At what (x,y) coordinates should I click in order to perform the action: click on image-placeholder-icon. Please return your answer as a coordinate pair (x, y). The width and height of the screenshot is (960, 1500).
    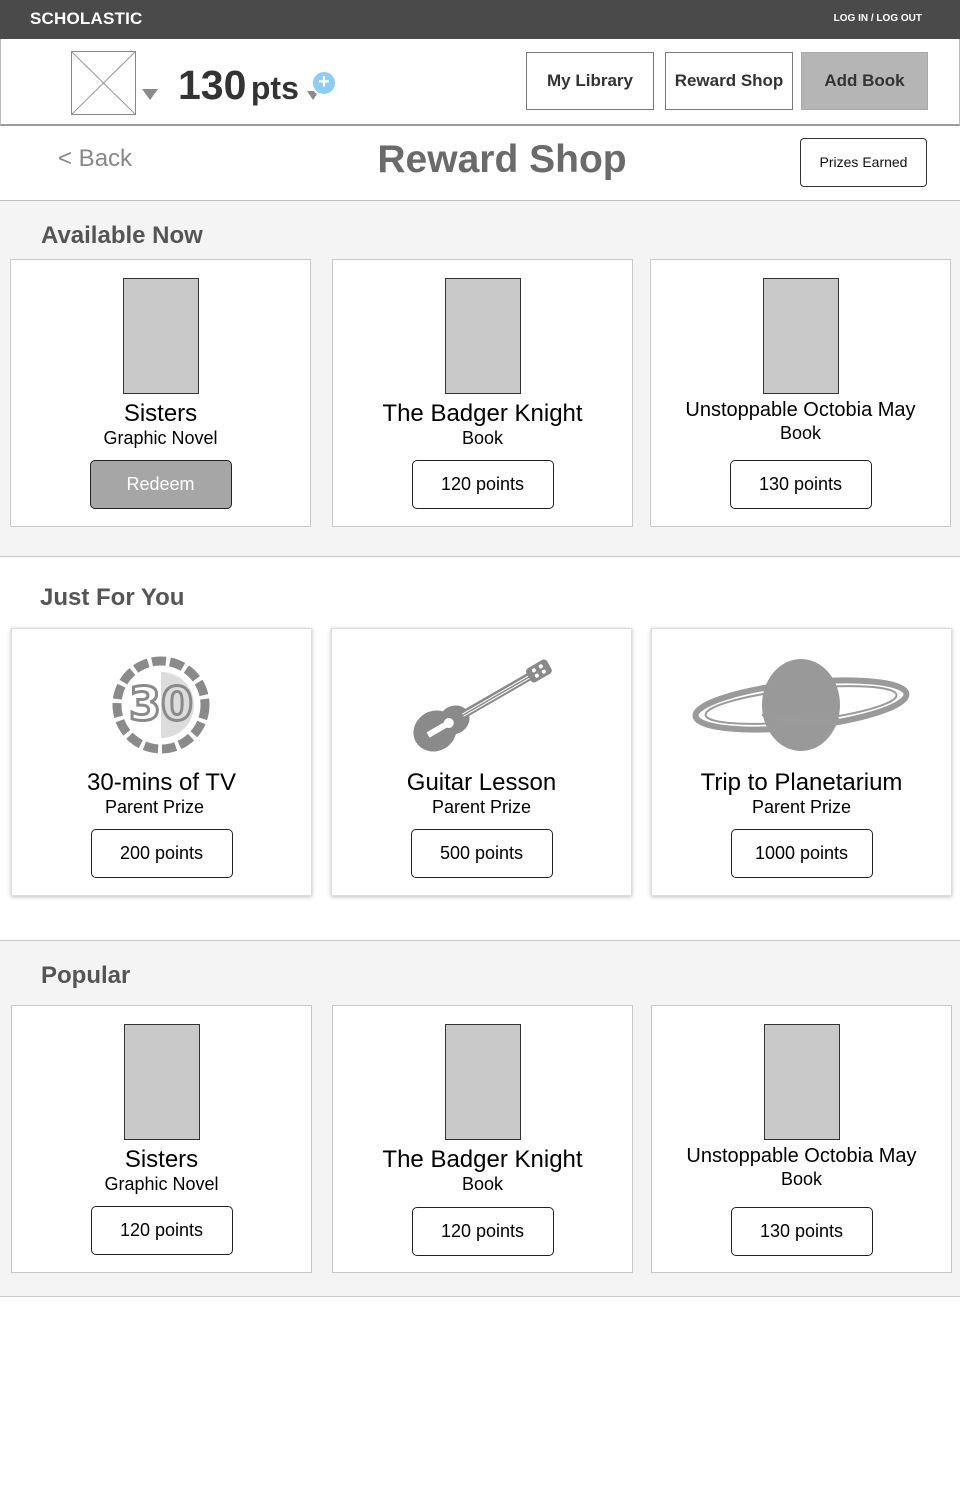
    Looking at the image, I should click on (103, 83).